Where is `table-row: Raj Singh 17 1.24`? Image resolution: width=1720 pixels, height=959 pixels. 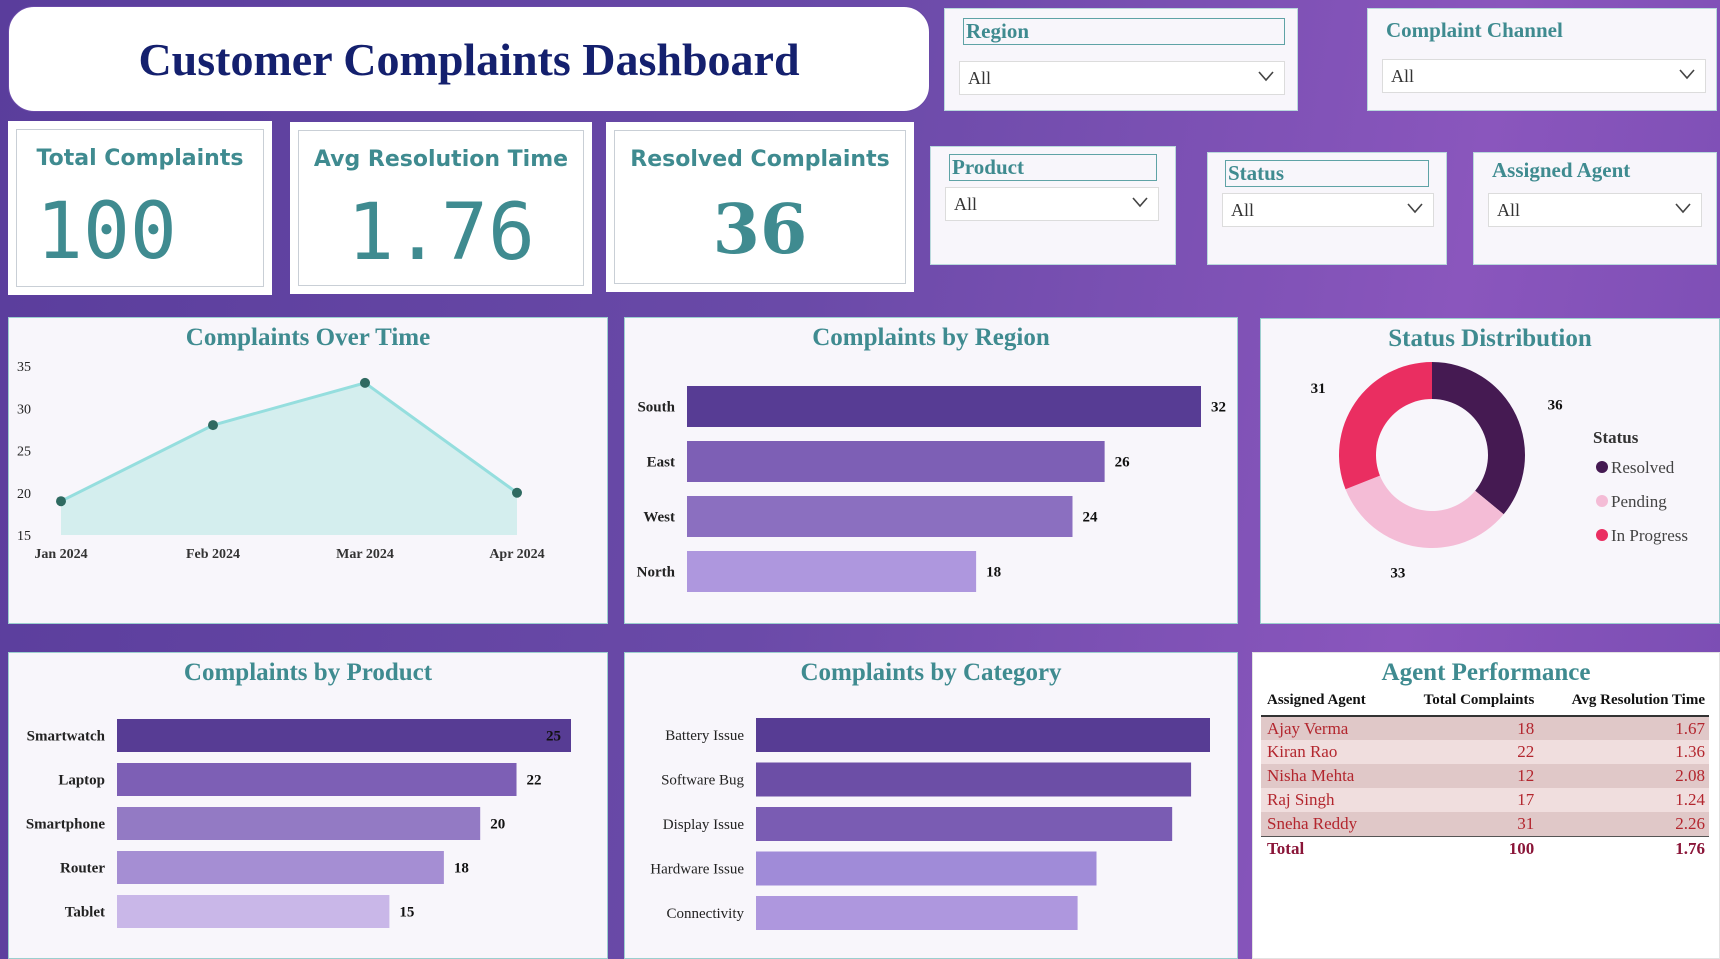
table-row: Raj Singh 17 1.24 is located at coordinates (1485, 800).